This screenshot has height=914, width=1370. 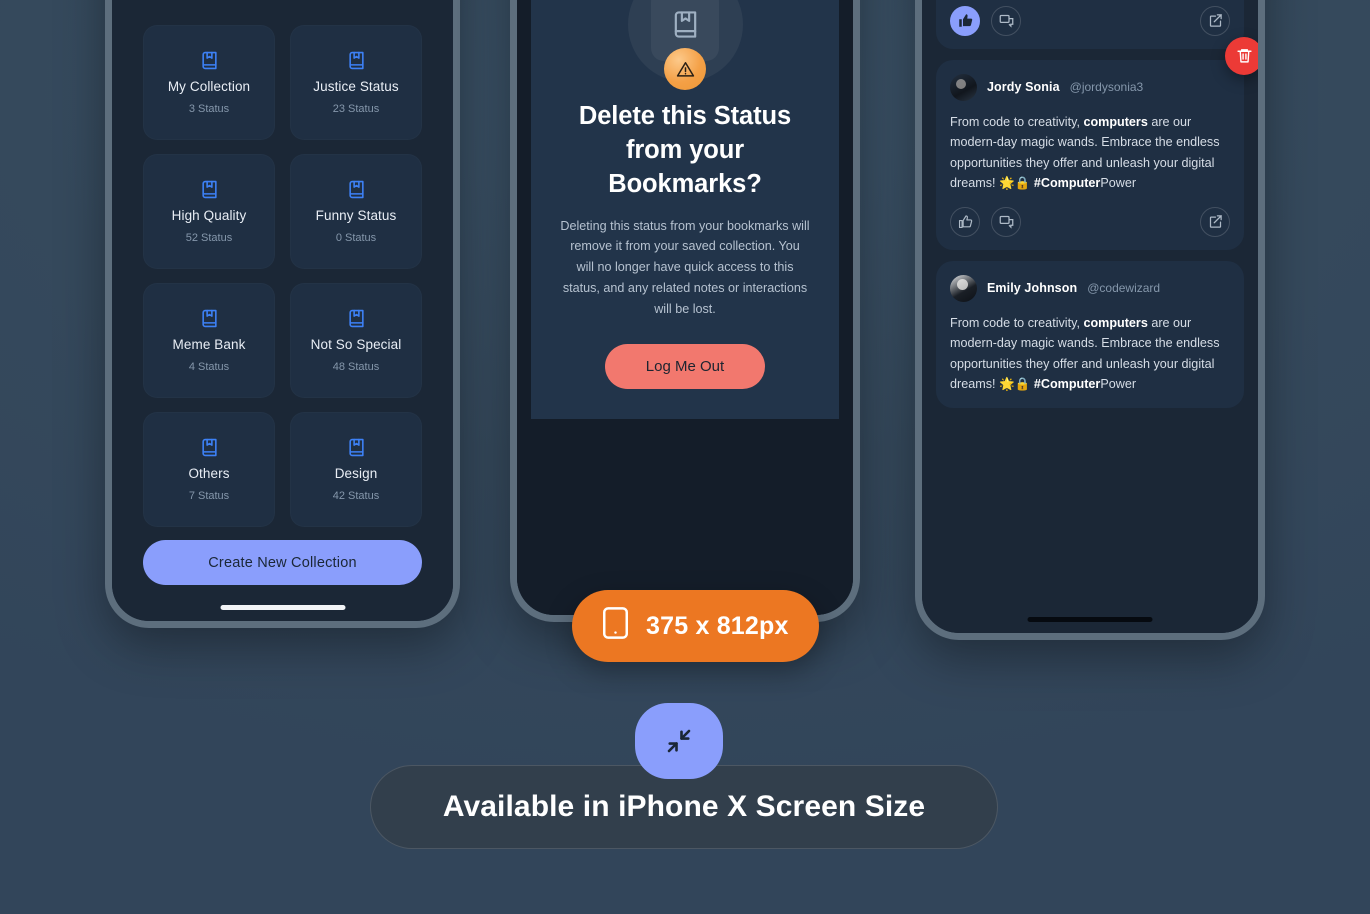 I want to click on post-author-handle: @codewizard, so click(x=1124, y=288).